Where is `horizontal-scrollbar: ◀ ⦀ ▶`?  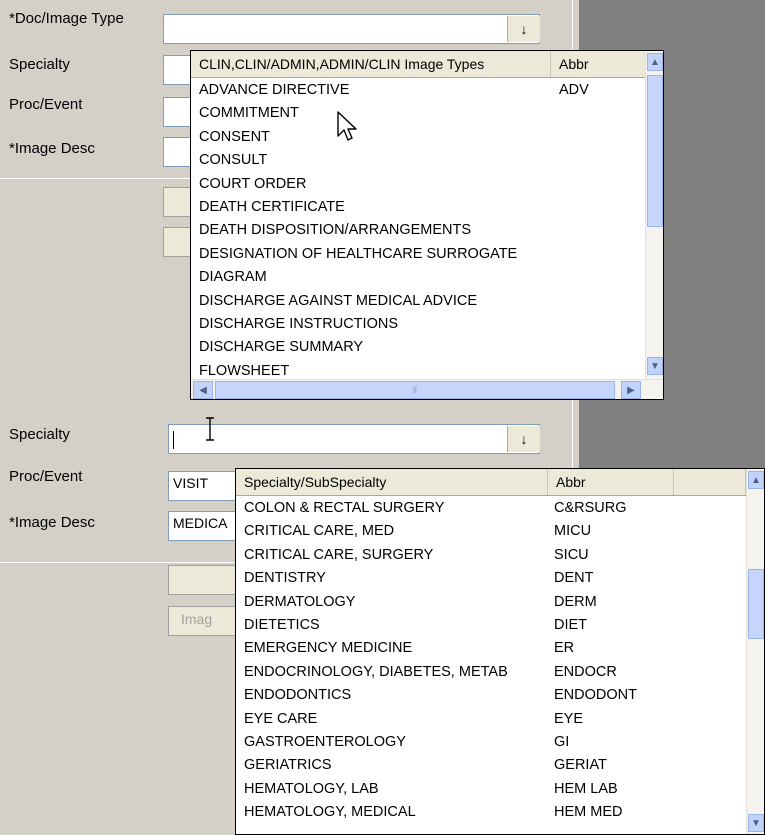 horizontal-scrollbar: ◀ ⦀ ▶ is located at coordinates (427, 389).